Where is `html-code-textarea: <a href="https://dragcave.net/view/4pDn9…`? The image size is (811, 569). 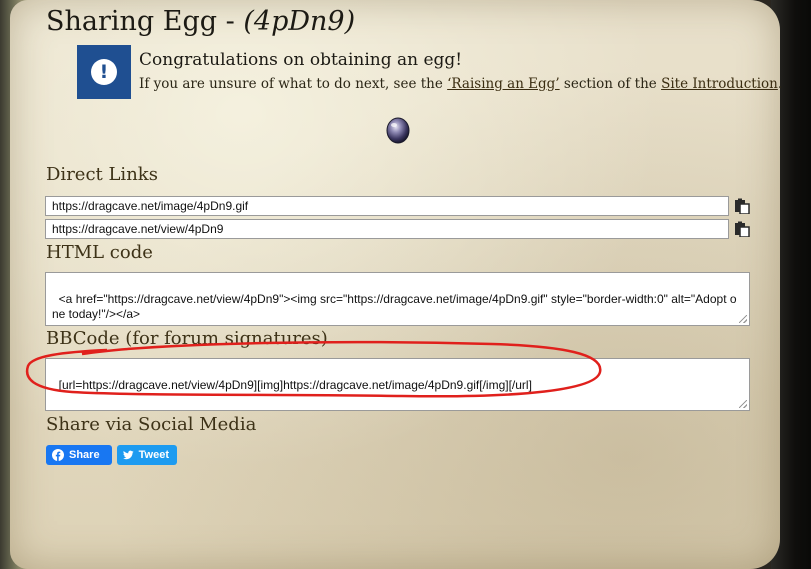 html-code-textarea: <a href="https://dragcave.net/view/4pDn9… is located at coordinates (397, 299).